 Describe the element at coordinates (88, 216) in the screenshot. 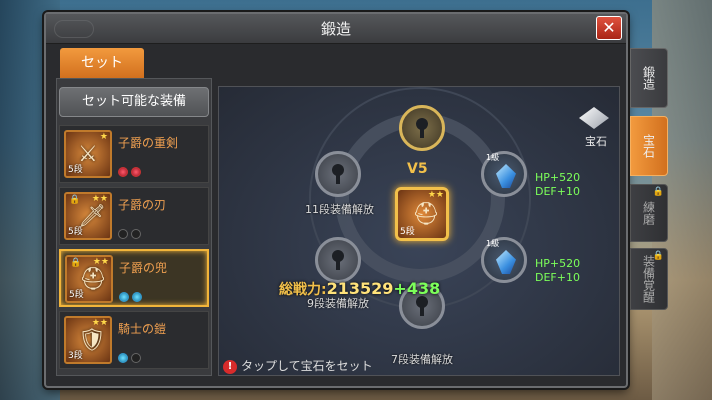

I see `blade-icon: 🔒 🗡 ★★ 5段` at that location.